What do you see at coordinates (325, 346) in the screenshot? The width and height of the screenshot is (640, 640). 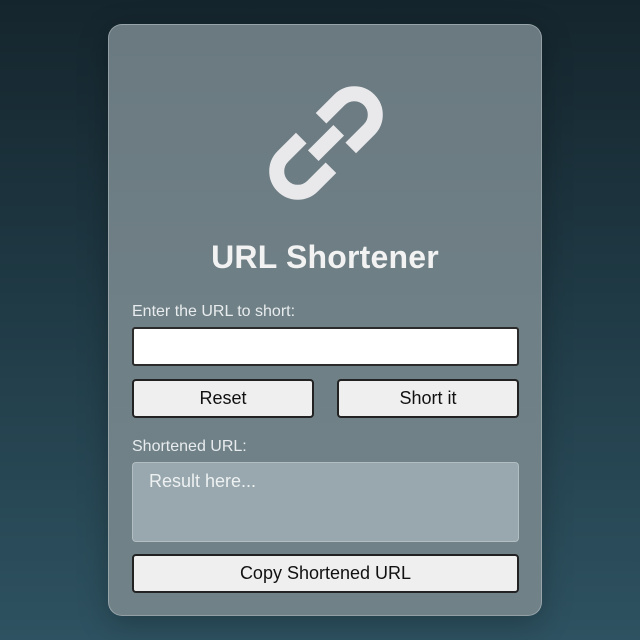 I see `url-input` at bounding box center [325, 346].